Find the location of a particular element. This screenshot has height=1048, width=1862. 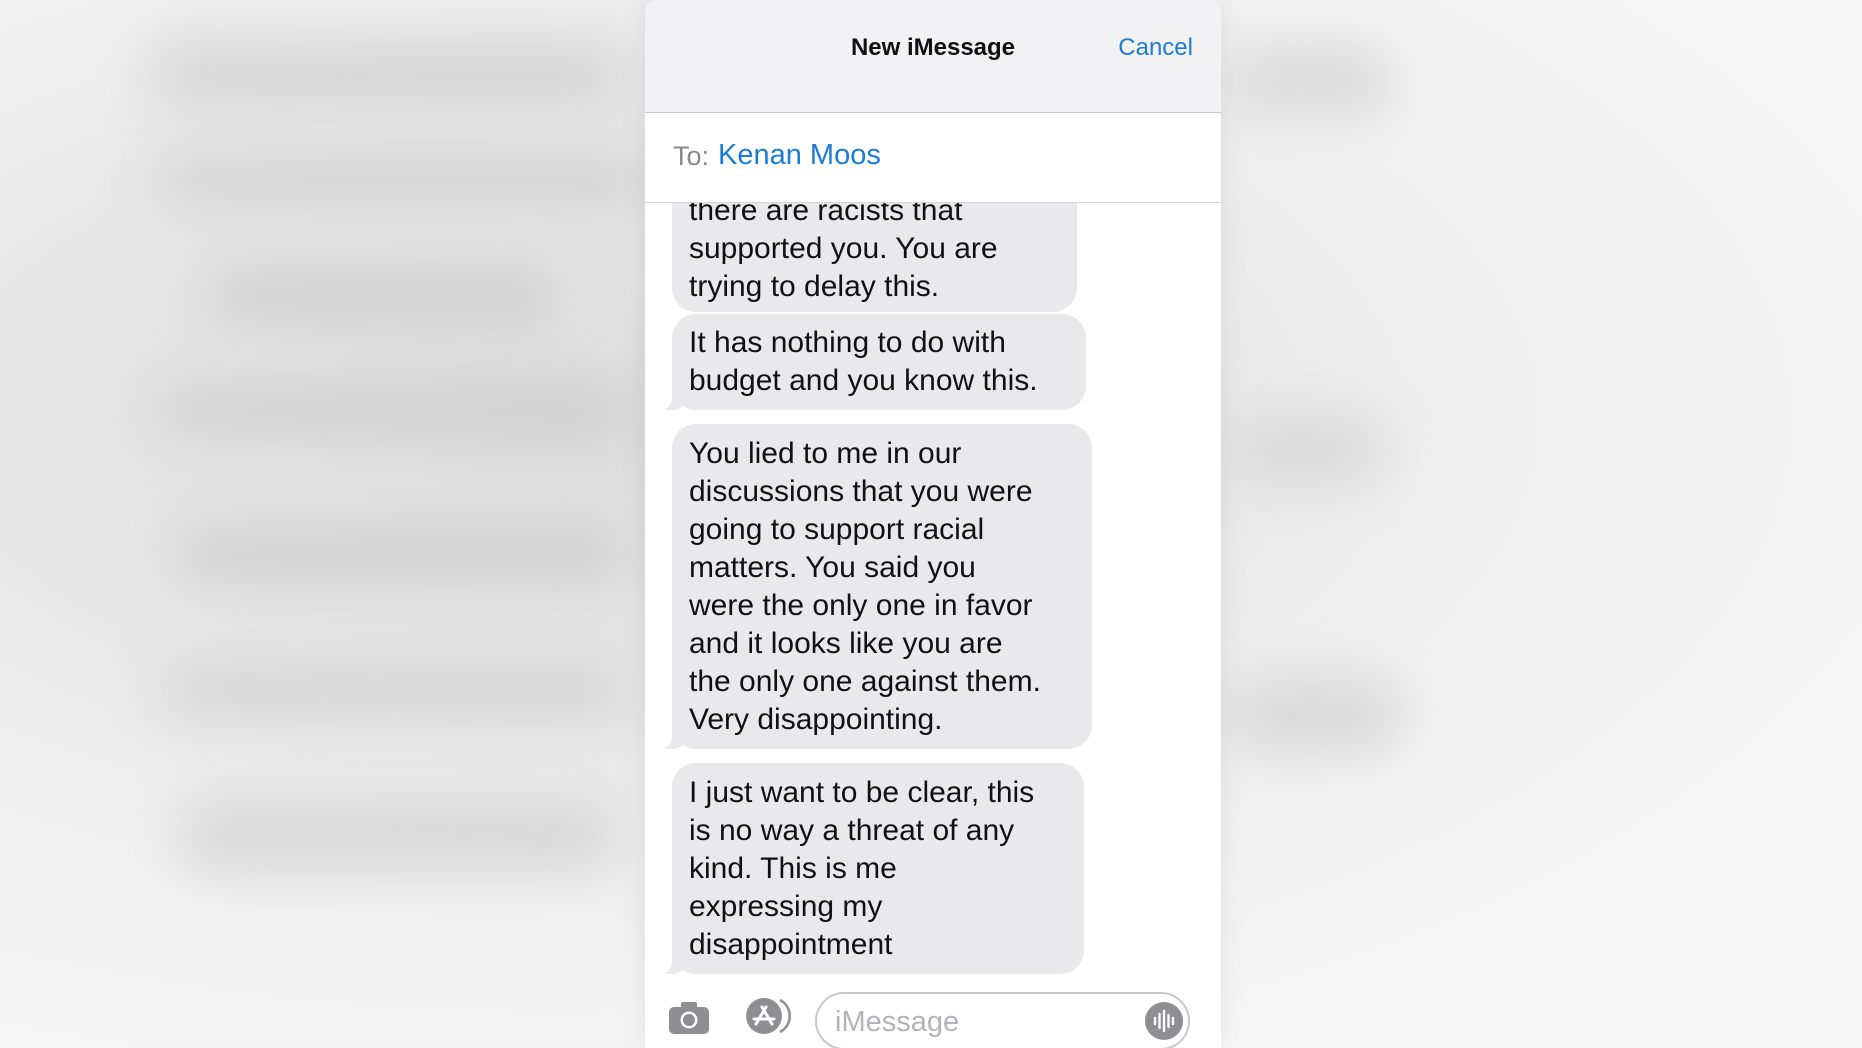

message-line: supported you. You are is located at coordinates (843, 248).